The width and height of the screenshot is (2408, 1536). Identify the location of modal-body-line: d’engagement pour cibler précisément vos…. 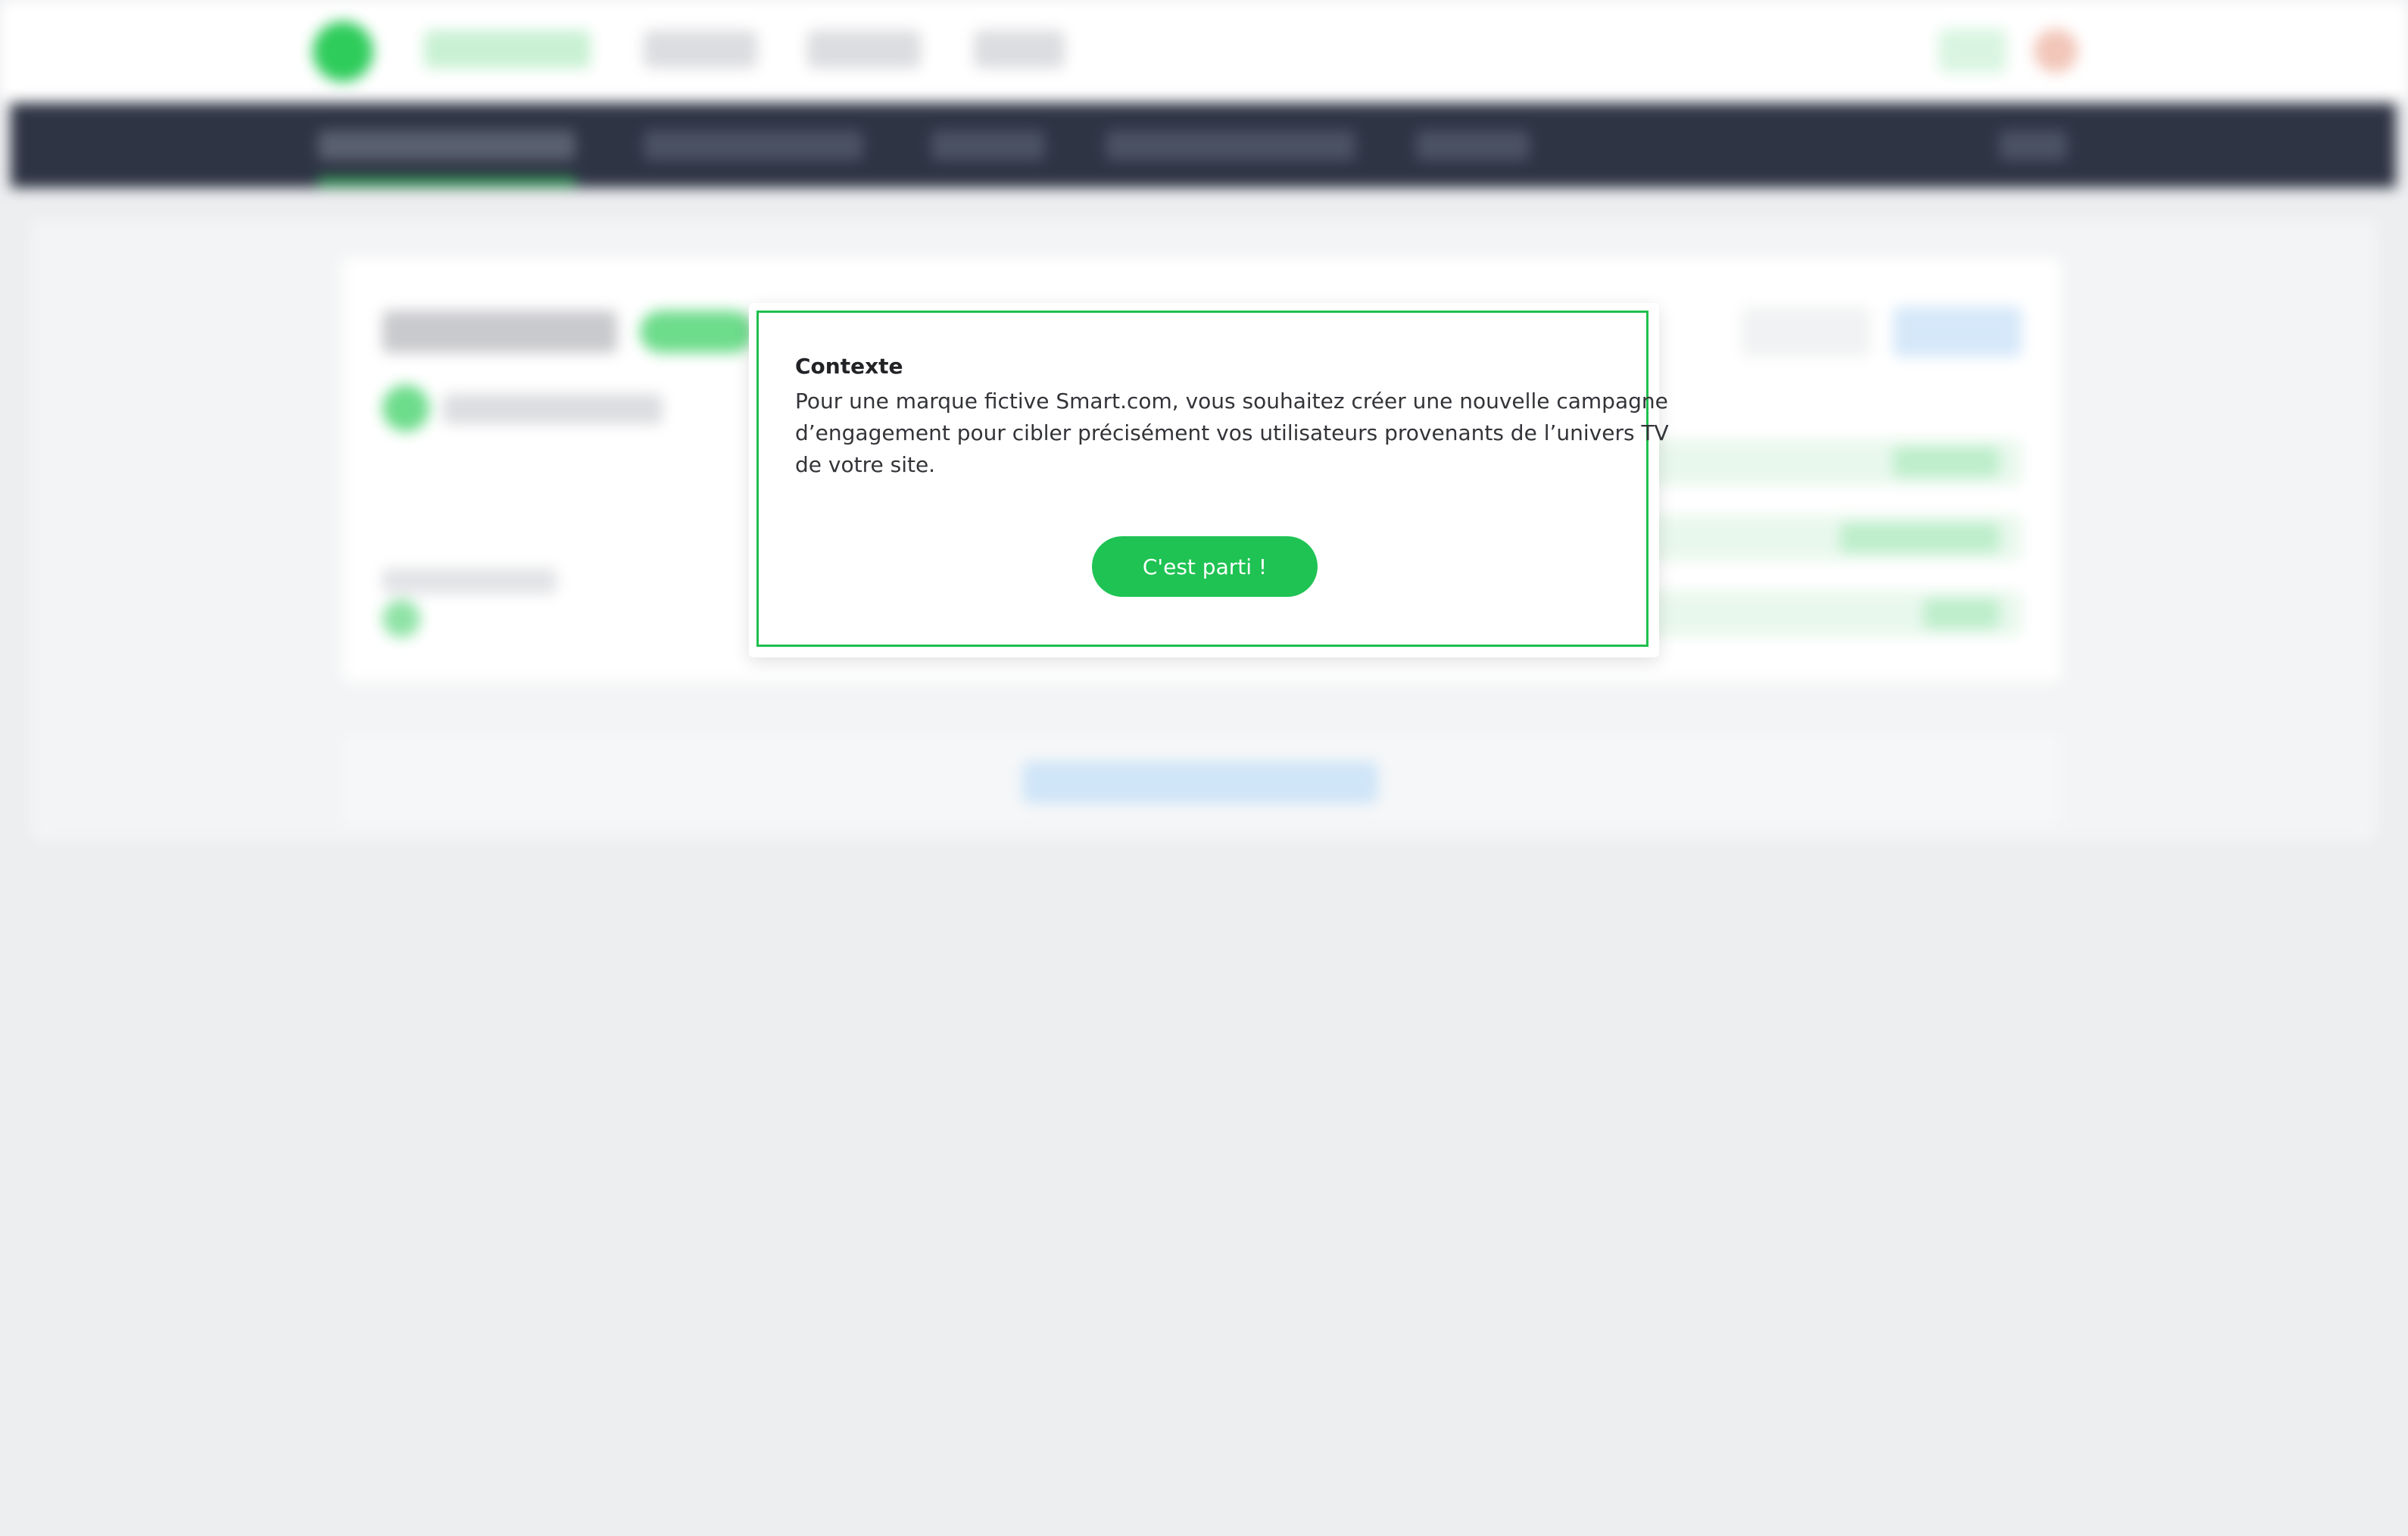
(1232, 432).